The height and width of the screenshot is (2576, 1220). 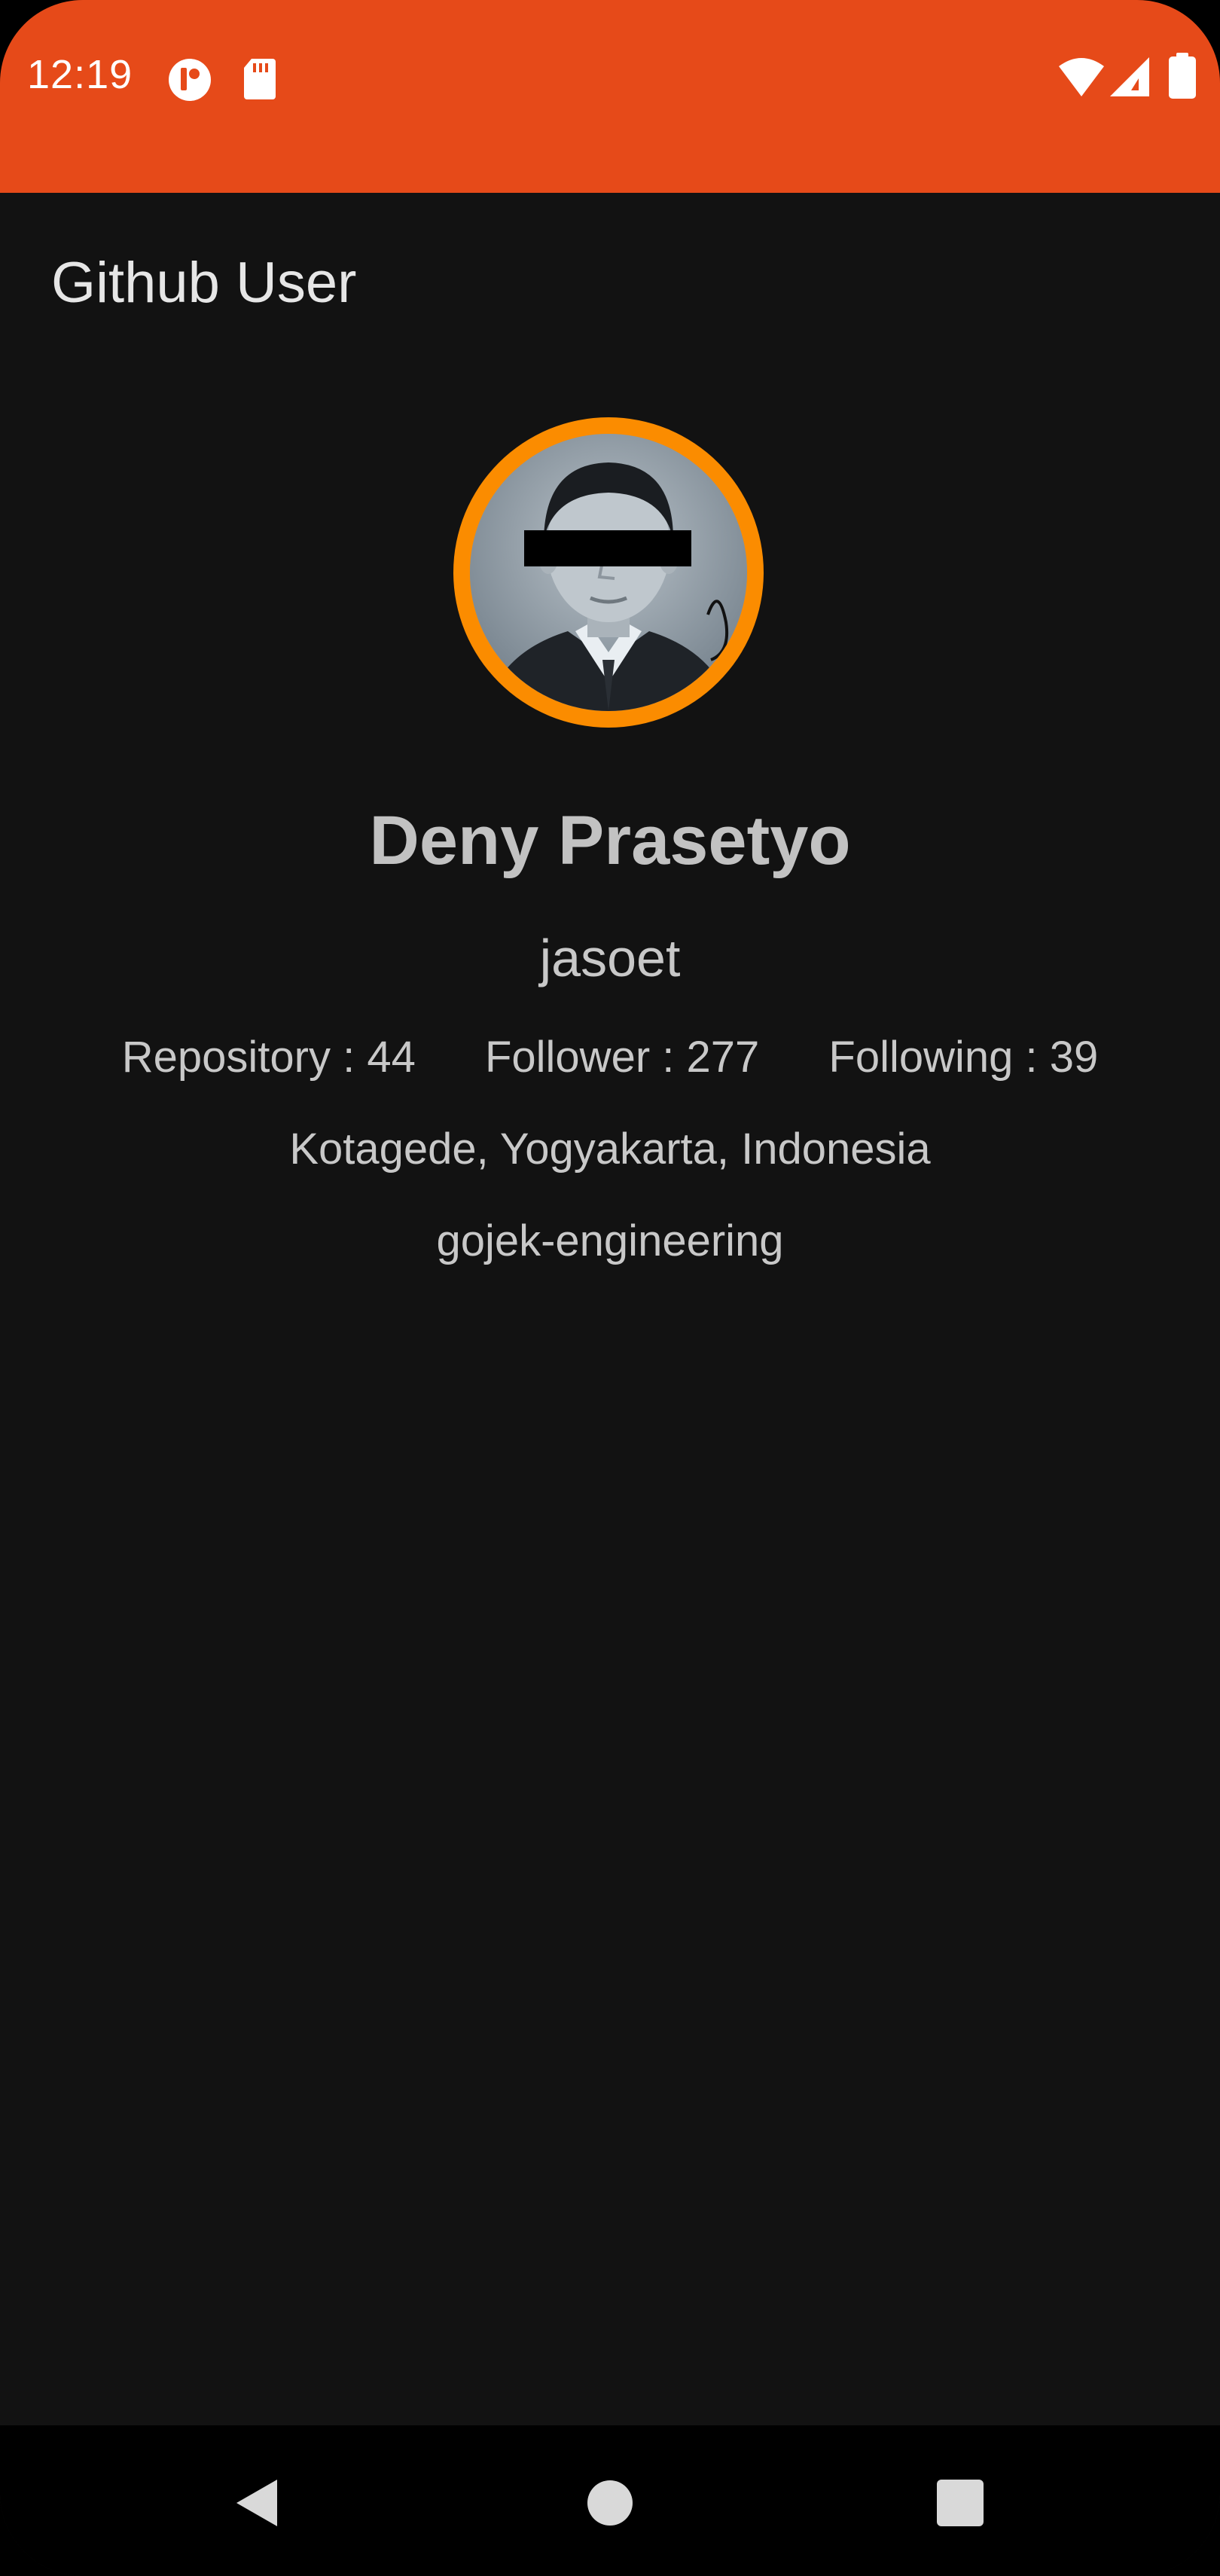 I want to click on avatar-photo, so click(x=608, y=573).